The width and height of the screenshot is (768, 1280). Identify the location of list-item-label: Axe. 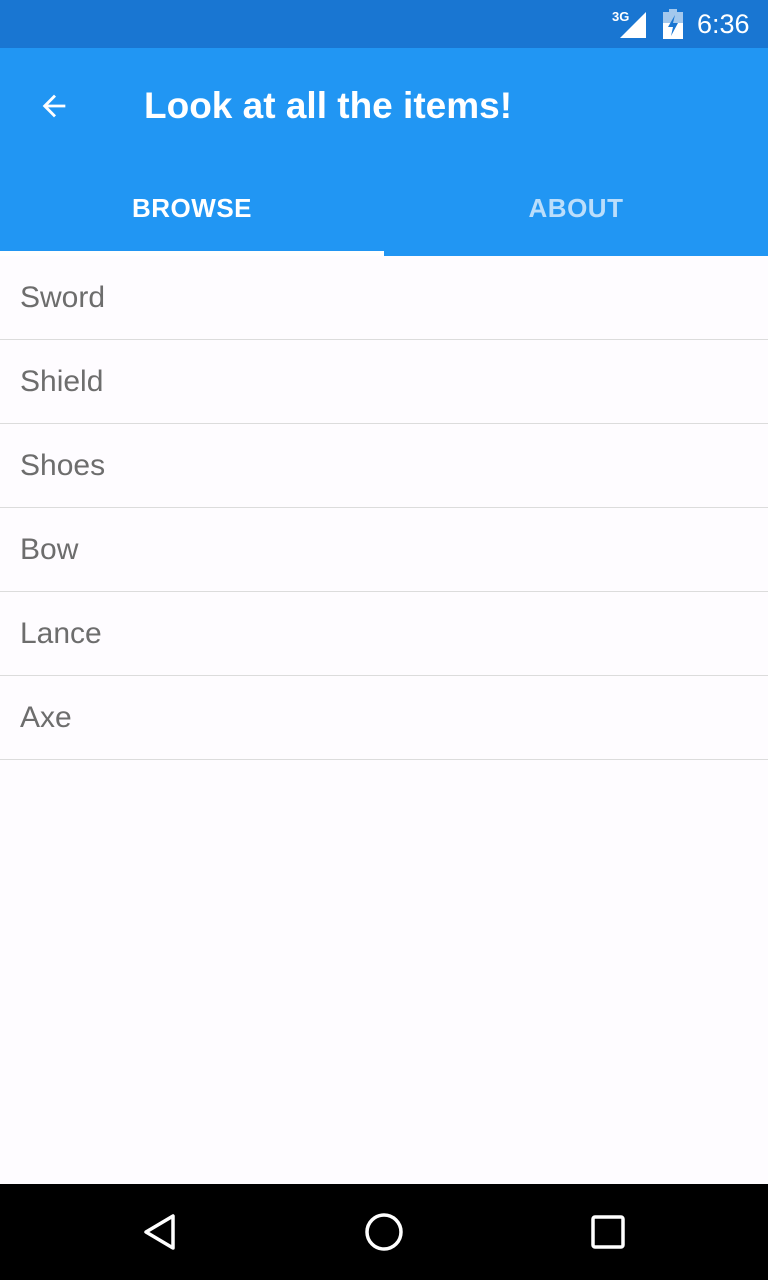
(46, 717).